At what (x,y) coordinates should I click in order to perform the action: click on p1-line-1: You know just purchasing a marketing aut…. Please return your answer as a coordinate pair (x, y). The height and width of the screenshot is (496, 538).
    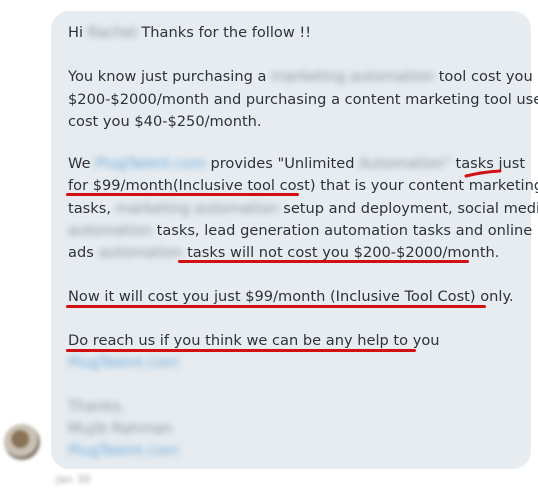
    Looking at the image, I should click on (300, 76).